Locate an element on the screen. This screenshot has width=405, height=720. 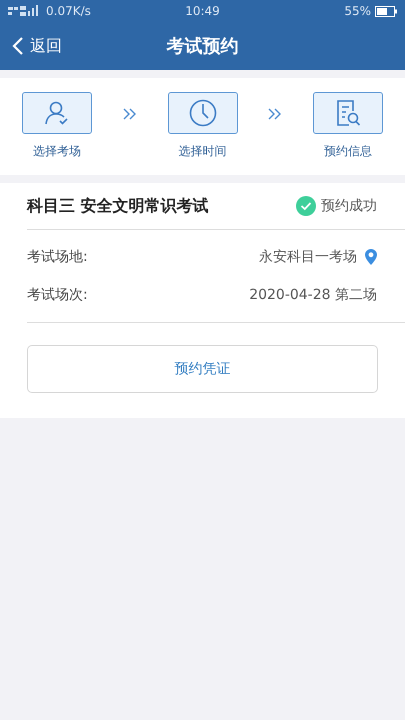
document-search-icon is located at coordinates (348, 113).